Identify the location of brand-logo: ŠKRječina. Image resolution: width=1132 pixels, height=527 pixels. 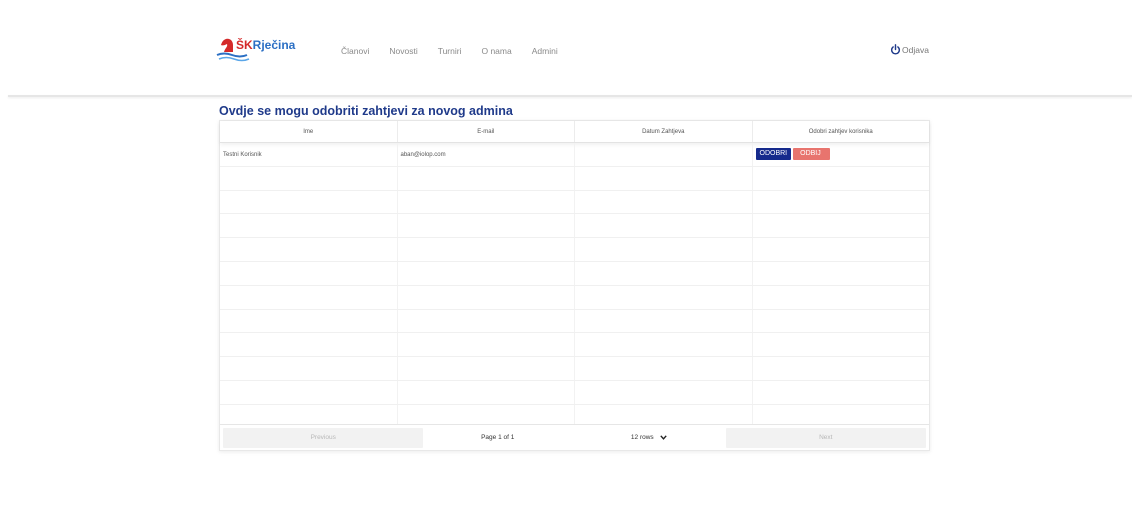
(261, 50).